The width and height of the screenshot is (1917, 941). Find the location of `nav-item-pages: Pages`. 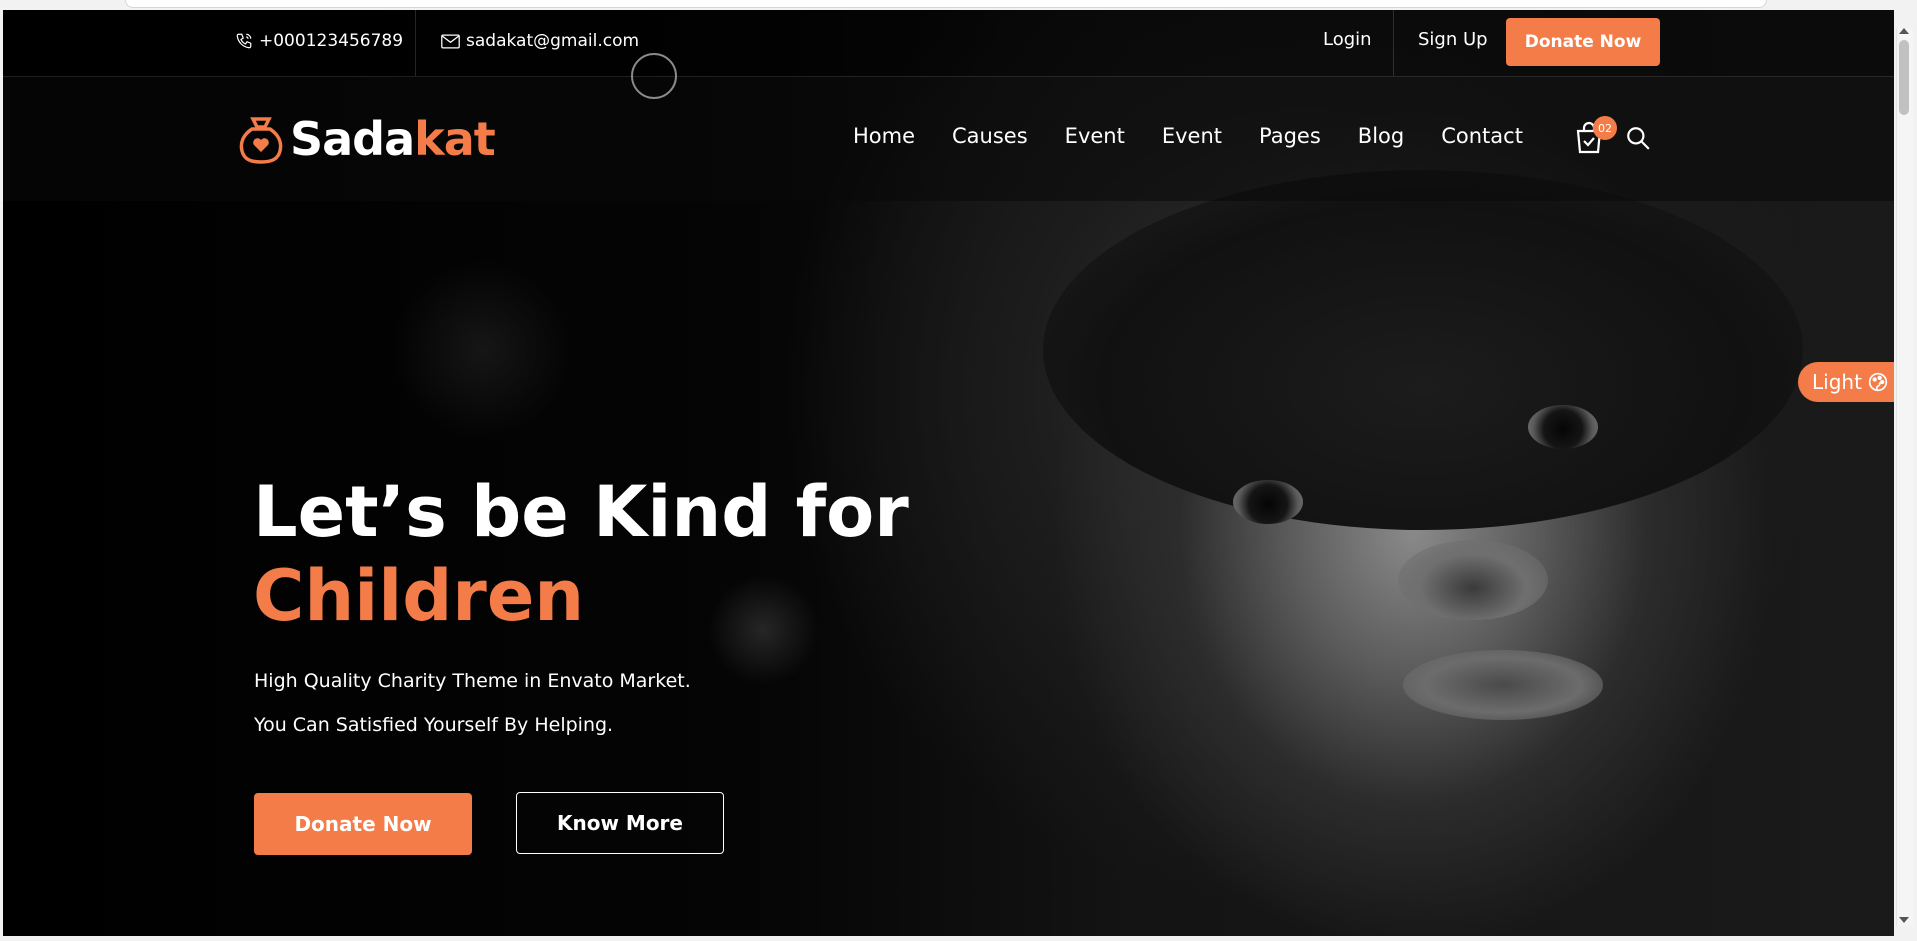

nav-item-pages: Pages is located at coordinates (1290, 136).